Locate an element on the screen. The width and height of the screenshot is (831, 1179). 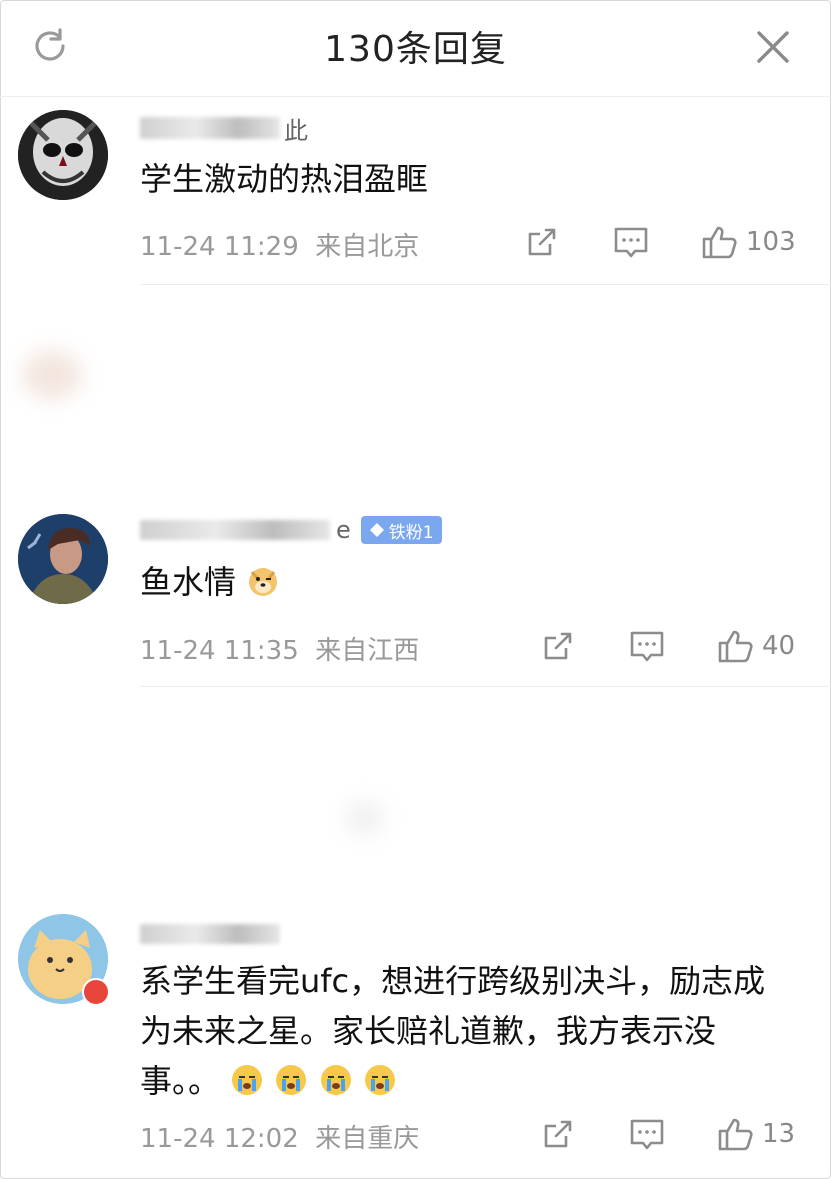
username-visible: e is located at coordinates (343, 530).